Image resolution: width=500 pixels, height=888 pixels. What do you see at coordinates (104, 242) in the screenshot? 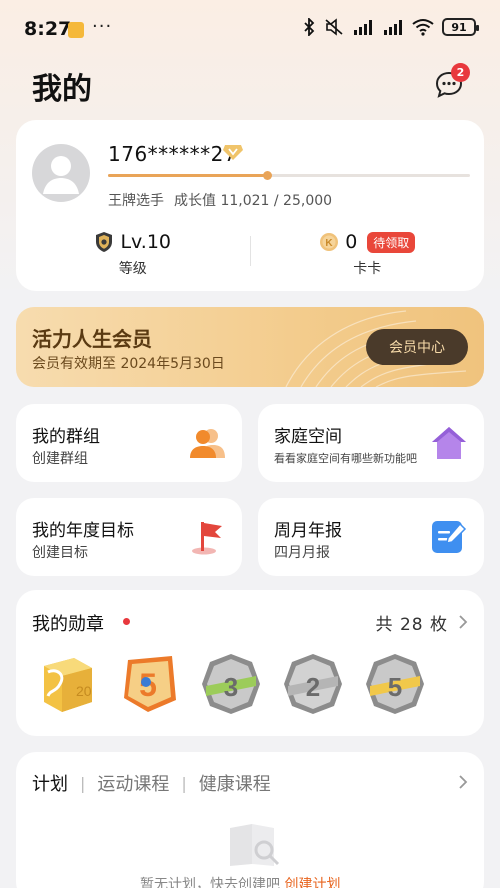
I see `level-shield-icon` at bounding box center [104, 242].